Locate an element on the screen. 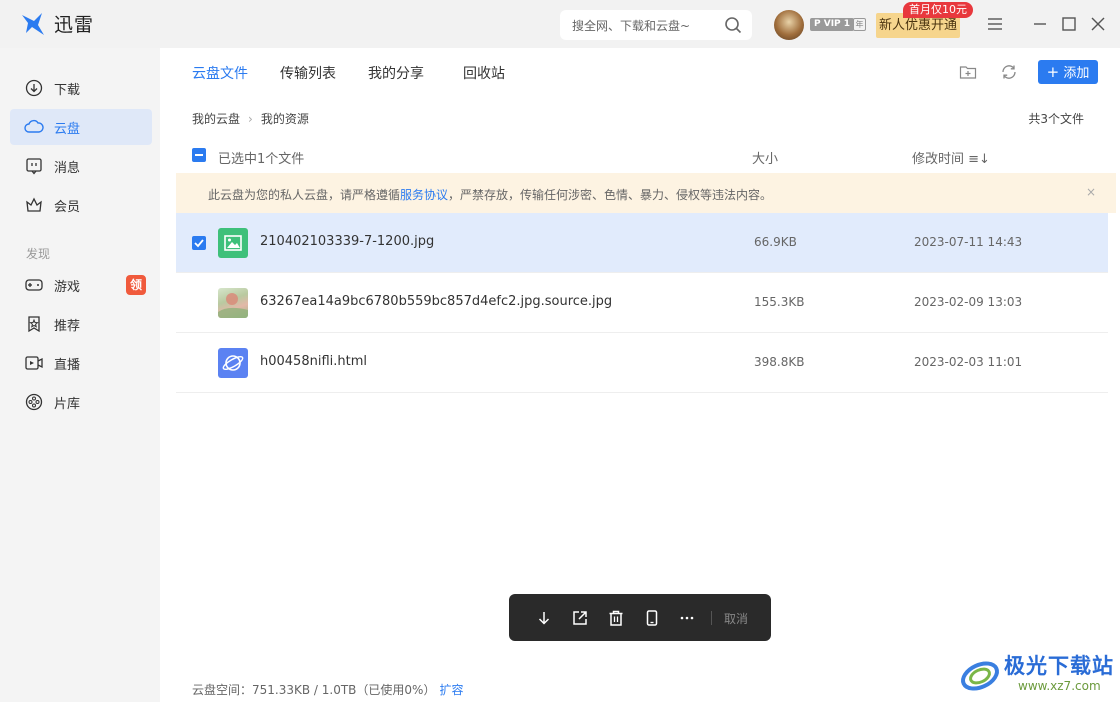 The width and height of the screenshot is (1120, 702). file-modified-time: 2023-07-11 14:43 is located at coordinates (968, 242).